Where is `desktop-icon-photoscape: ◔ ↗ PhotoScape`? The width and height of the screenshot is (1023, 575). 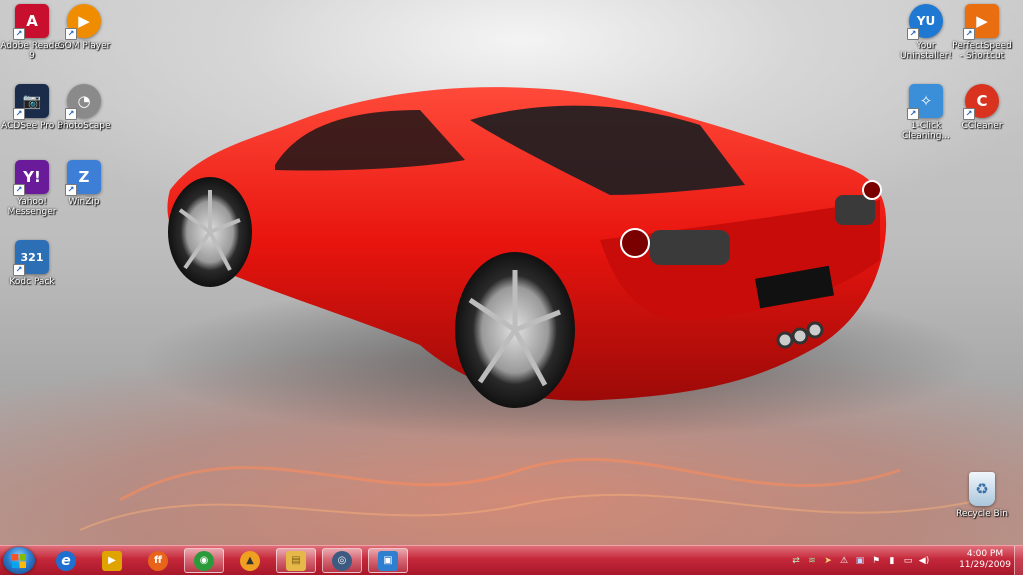
desktop-icon-photoscape: ◔ ↗ PhotoScape is located at coordinates (84, 107).